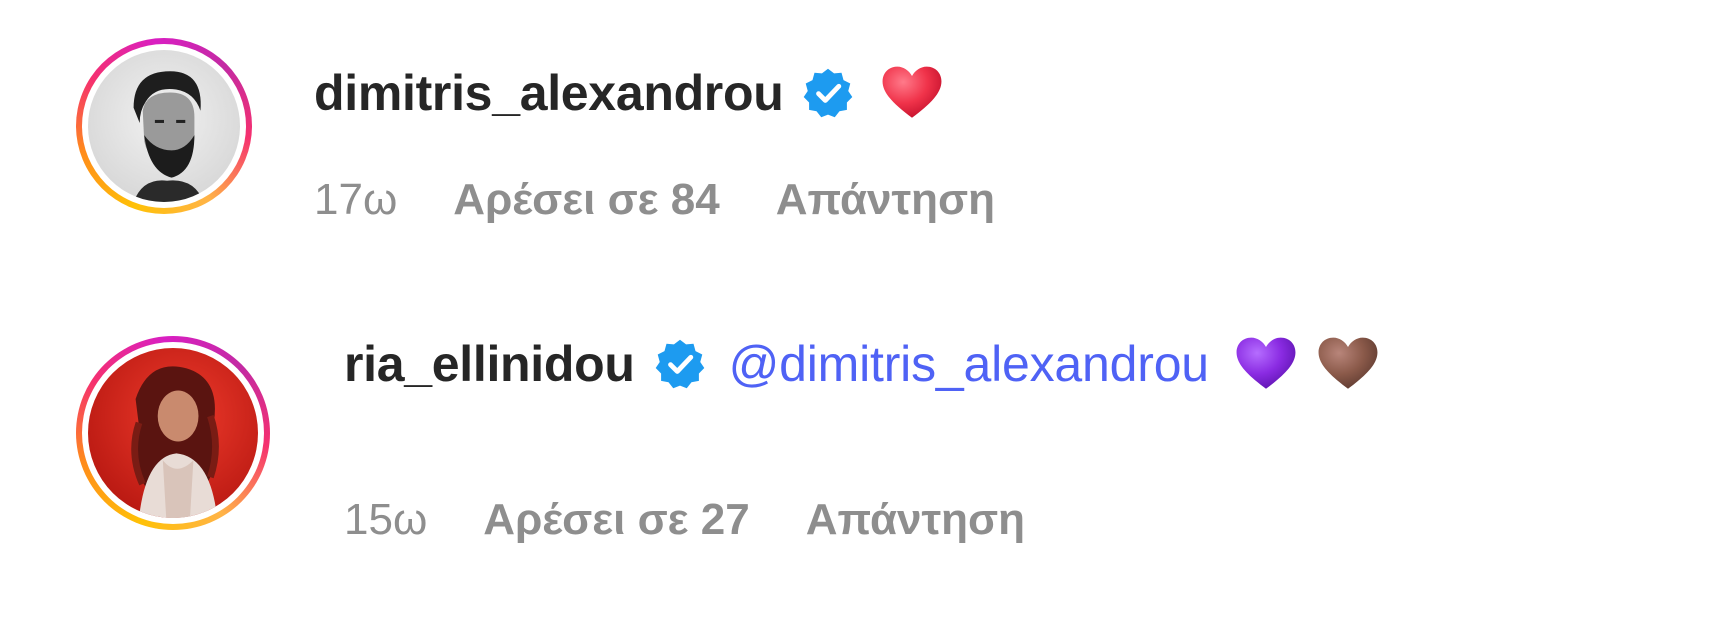 The height and width of the screenshot is (626, 1712). What do you see at coordinates (385, 520) in the screenshot?
I see `comment-timestamp: 15ω` at bounding box center [385, 520].